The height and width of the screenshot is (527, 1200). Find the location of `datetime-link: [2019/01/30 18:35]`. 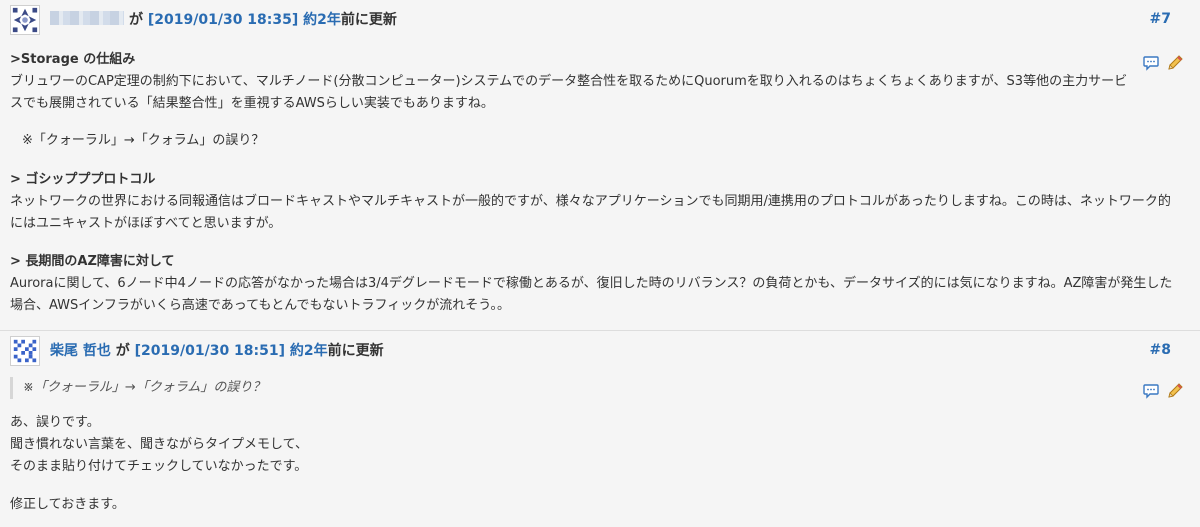

datetime-link: [2019/01/30 18:35] is located at coordinates (223, 20).